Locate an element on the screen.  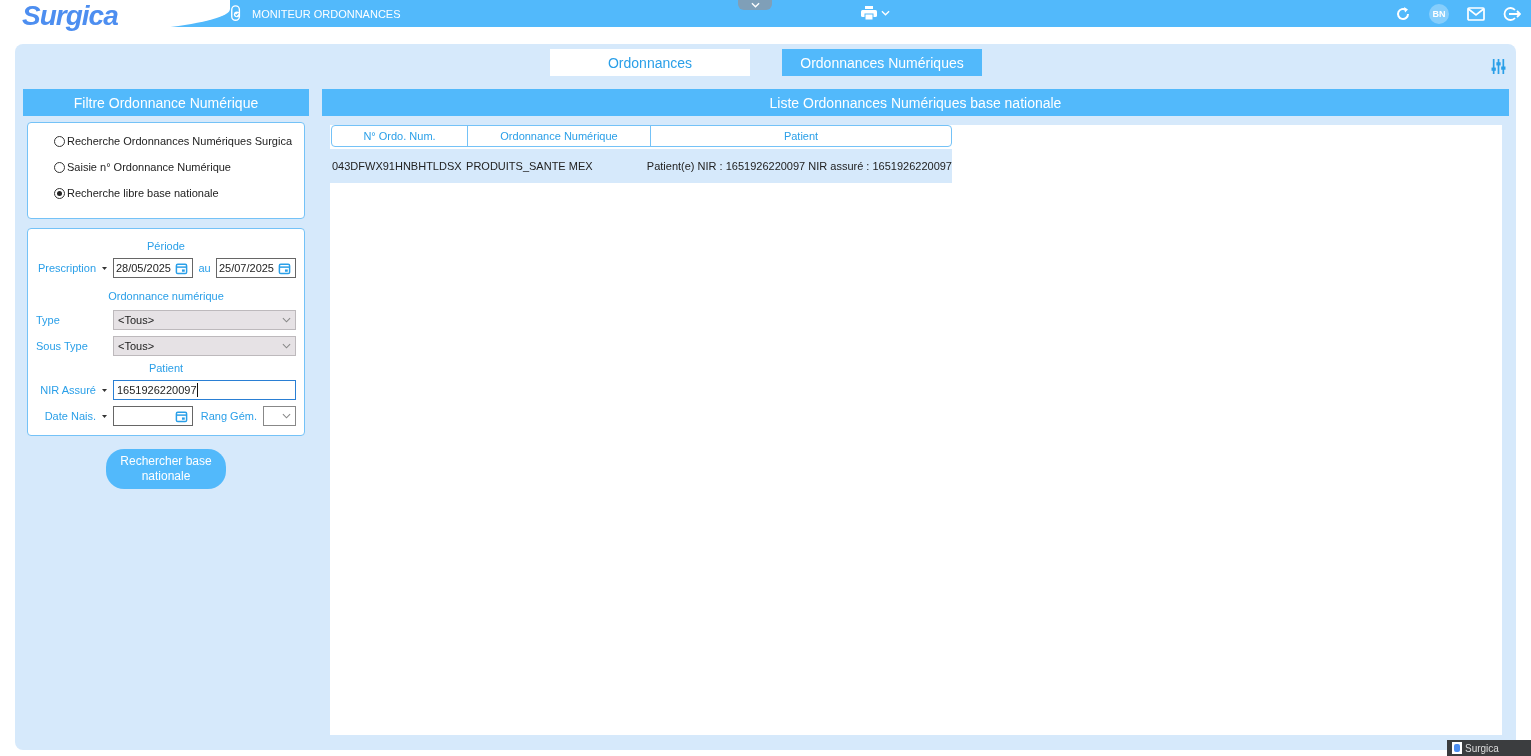
panel-title: Filtre Ordonnance Numérique is located at coordinates (166, 102).